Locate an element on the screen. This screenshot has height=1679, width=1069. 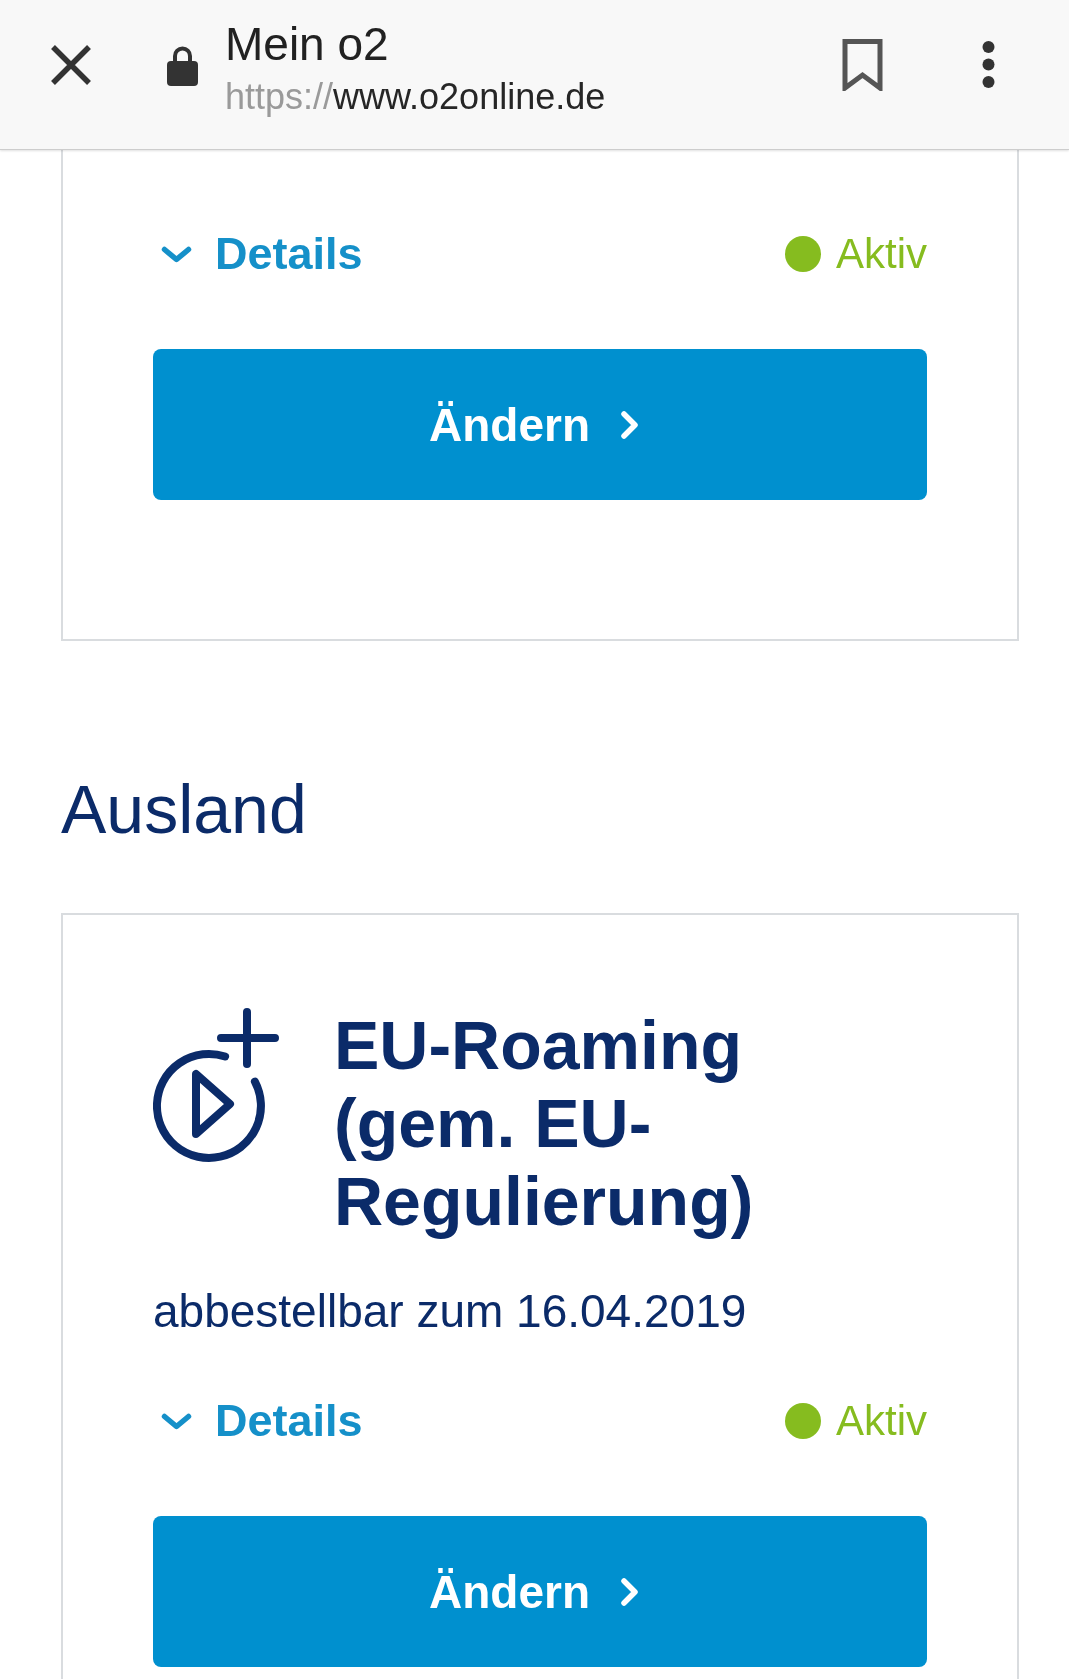
page-title: Mein o2 is located at coordinates (307, 44).